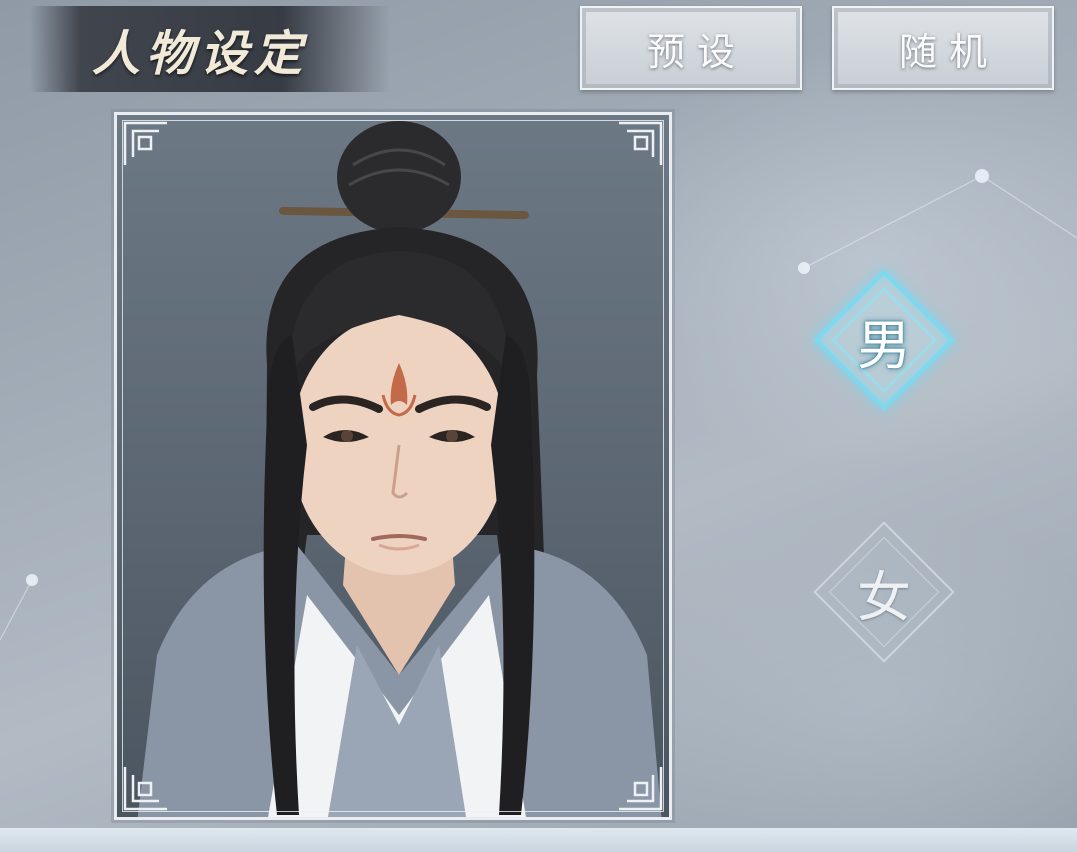  I want to click on random-button: 随机, so click(943, 48).